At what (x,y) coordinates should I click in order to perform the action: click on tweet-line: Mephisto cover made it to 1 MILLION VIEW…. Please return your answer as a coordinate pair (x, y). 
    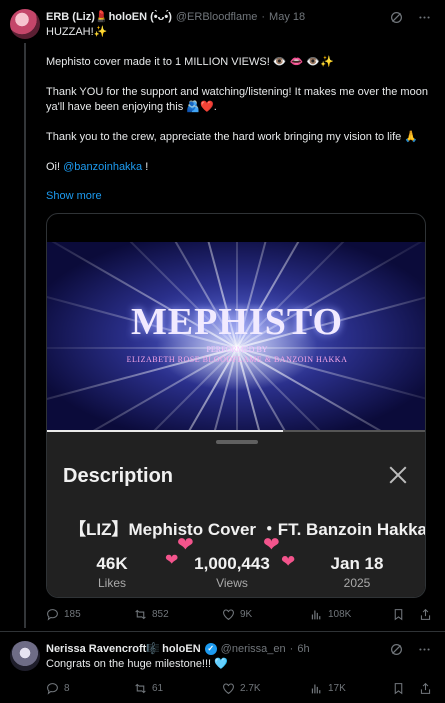
    Looking at the image, I should click on (190, 62).